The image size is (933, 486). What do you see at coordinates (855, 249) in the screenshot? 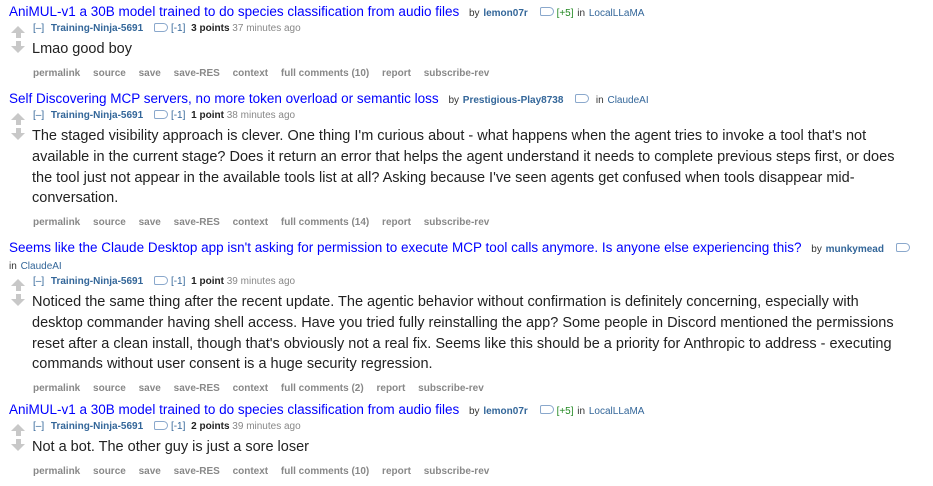
I see `op-author-link: munkymead` at bounding box center [855, 249].